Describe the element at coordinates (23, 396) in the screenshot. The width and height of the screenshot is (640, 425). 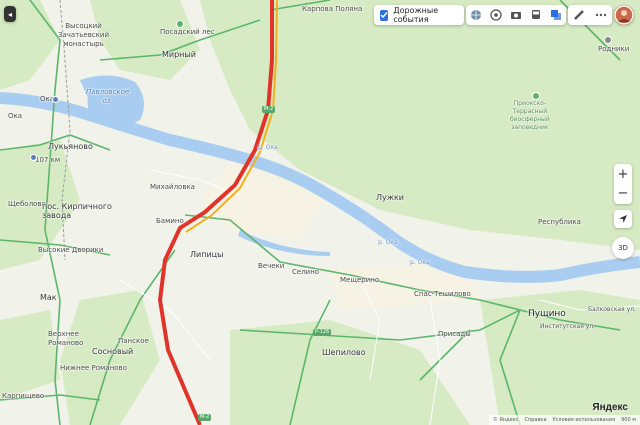
I see `label-karpishchevo: Карпищево` at that location.